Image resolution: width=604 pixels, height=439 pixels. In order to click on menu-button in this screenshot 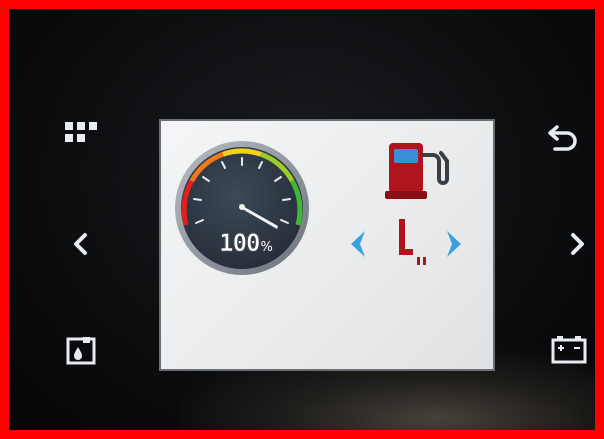, I will do `click(81, 133)`.